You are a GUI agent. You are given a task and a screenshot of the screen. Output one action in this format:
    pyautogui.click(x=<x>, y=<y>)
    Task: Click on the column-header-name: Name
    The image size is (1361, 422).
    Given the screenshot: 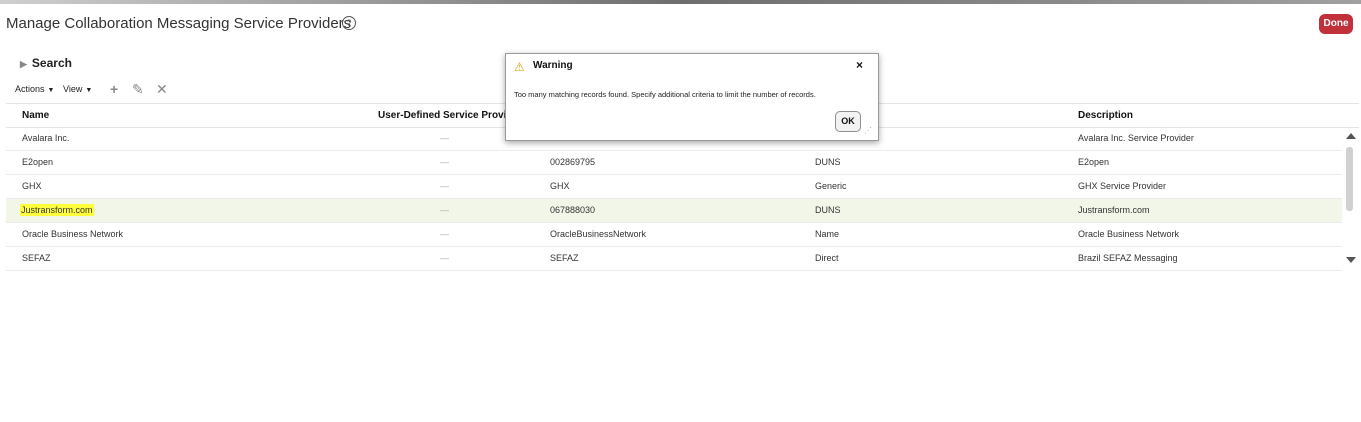 What is the action you would take?
    pyautogui.click(x=35, y=115)
    